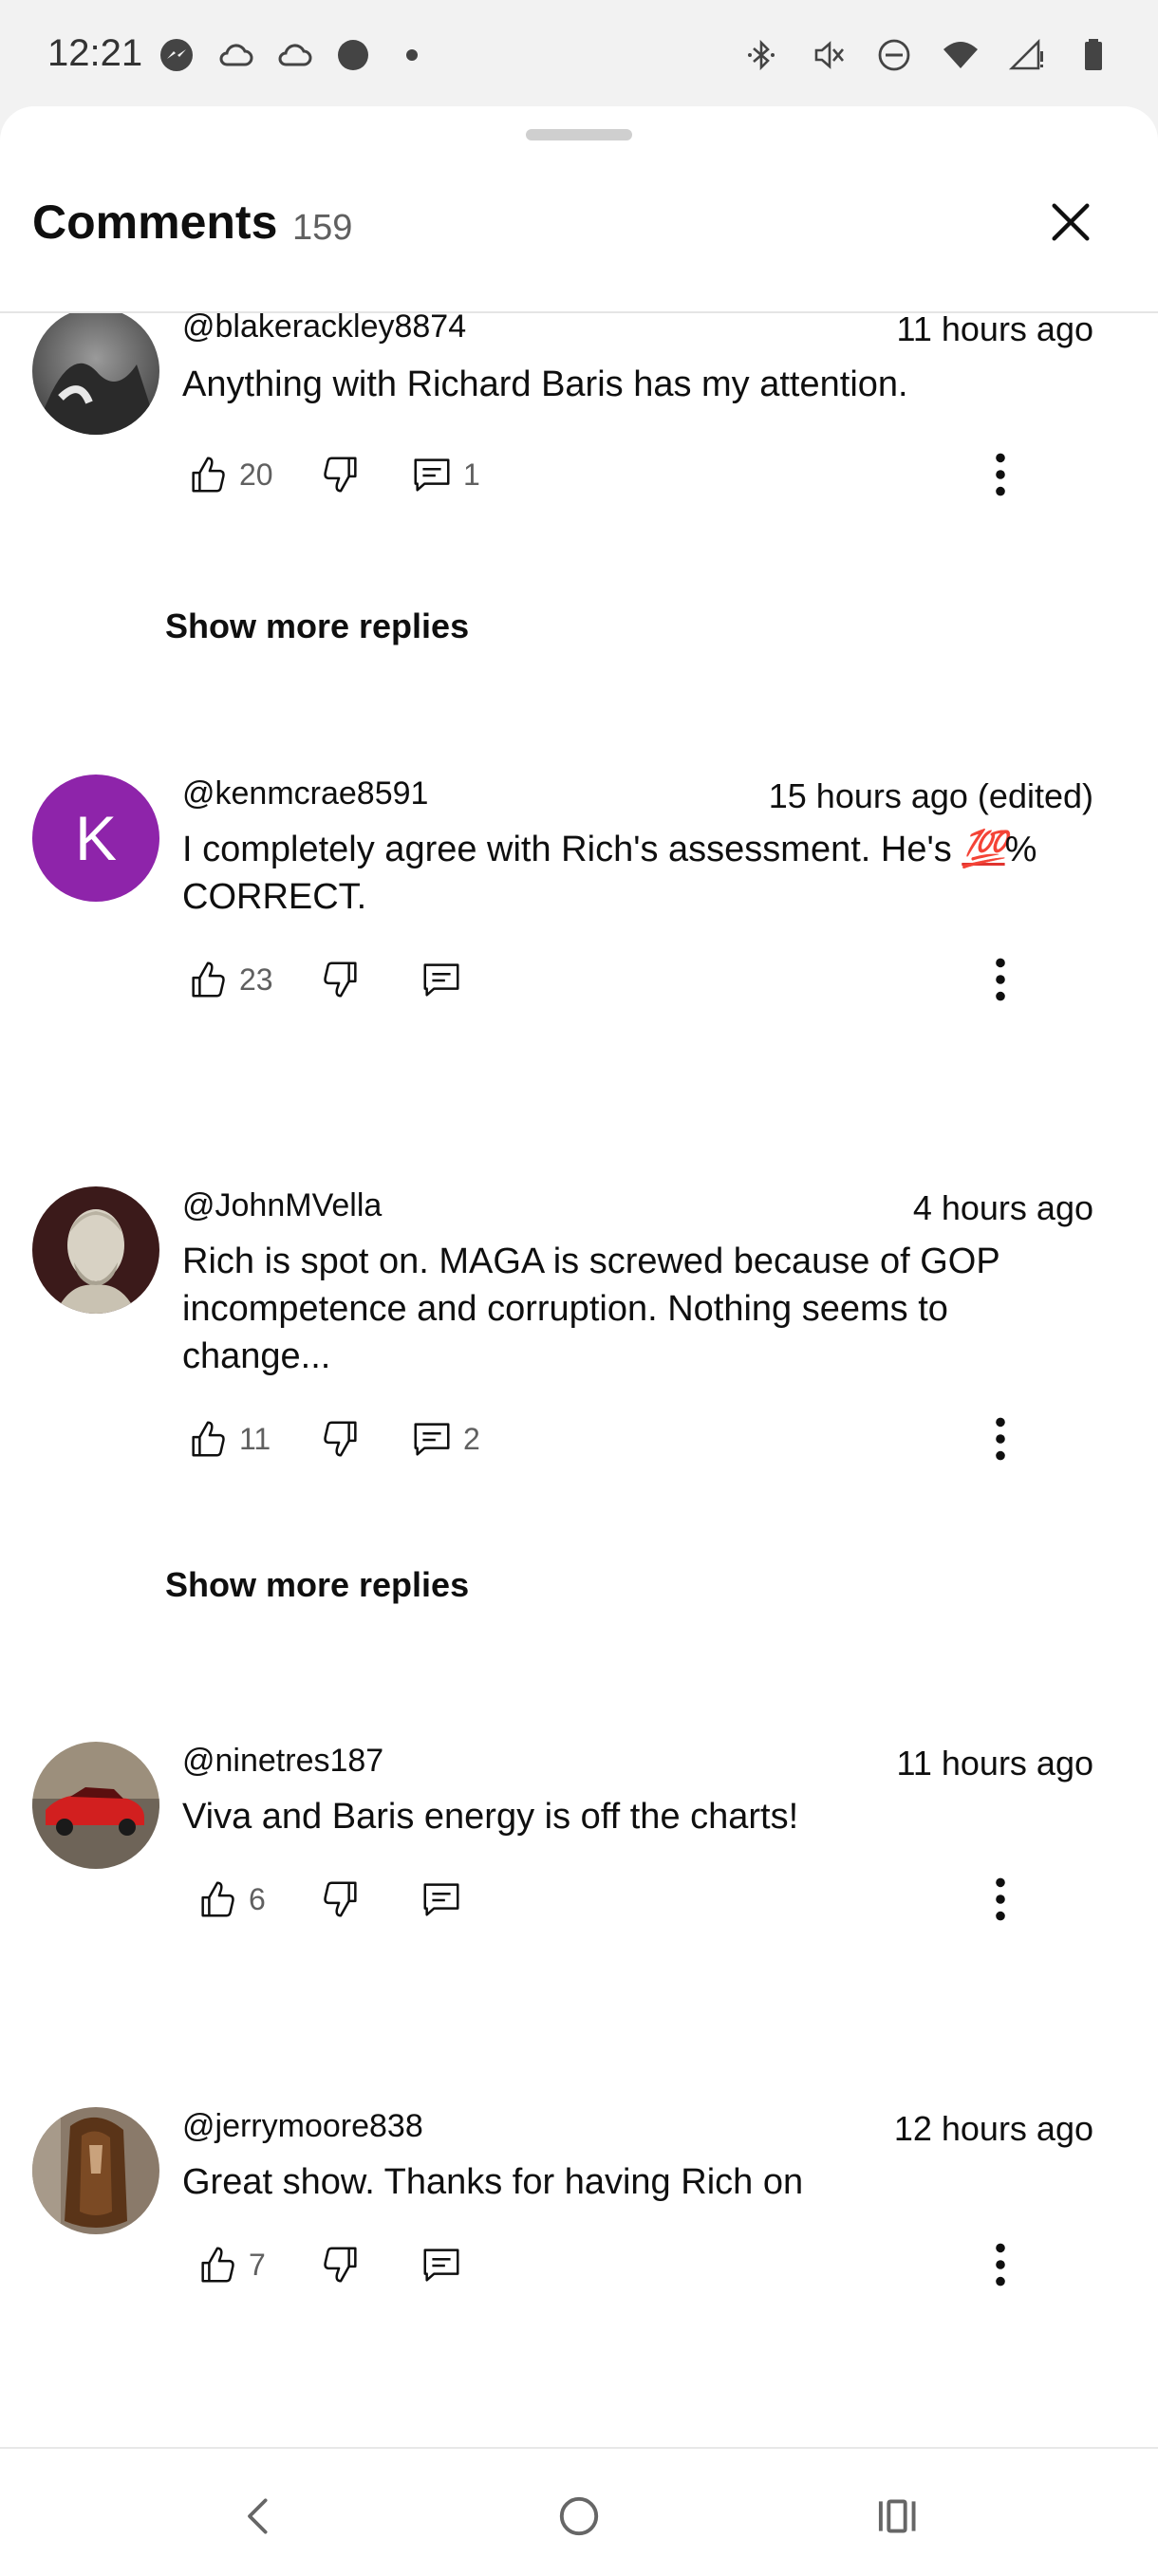 The height and width of the screenshot is (2576, 1158). I want to click on reply-button: 1, so click(445, 475).